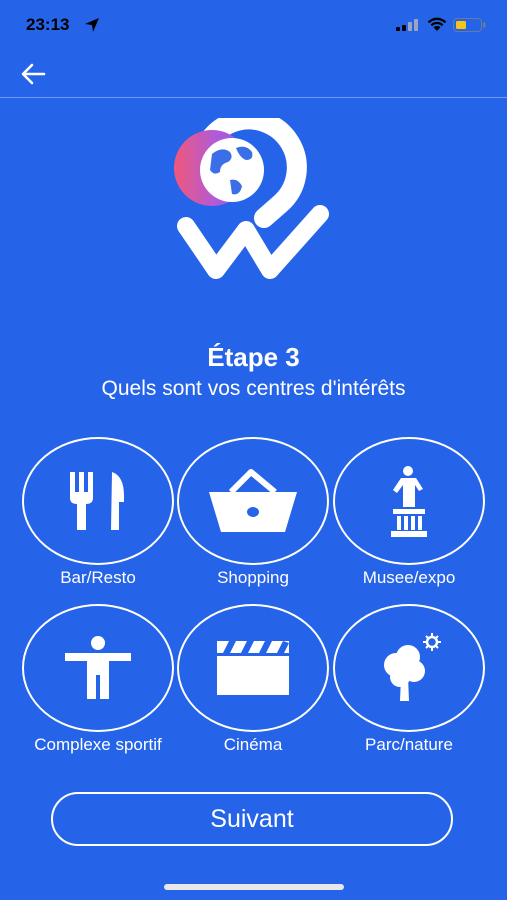 Image resolution: width=507 pixels, height=900 pixels. Describe the element at coordinates (253, 388) in the screenshot. I see `step-subtitle: Quels sont vos centres d'intérêts` at that location.